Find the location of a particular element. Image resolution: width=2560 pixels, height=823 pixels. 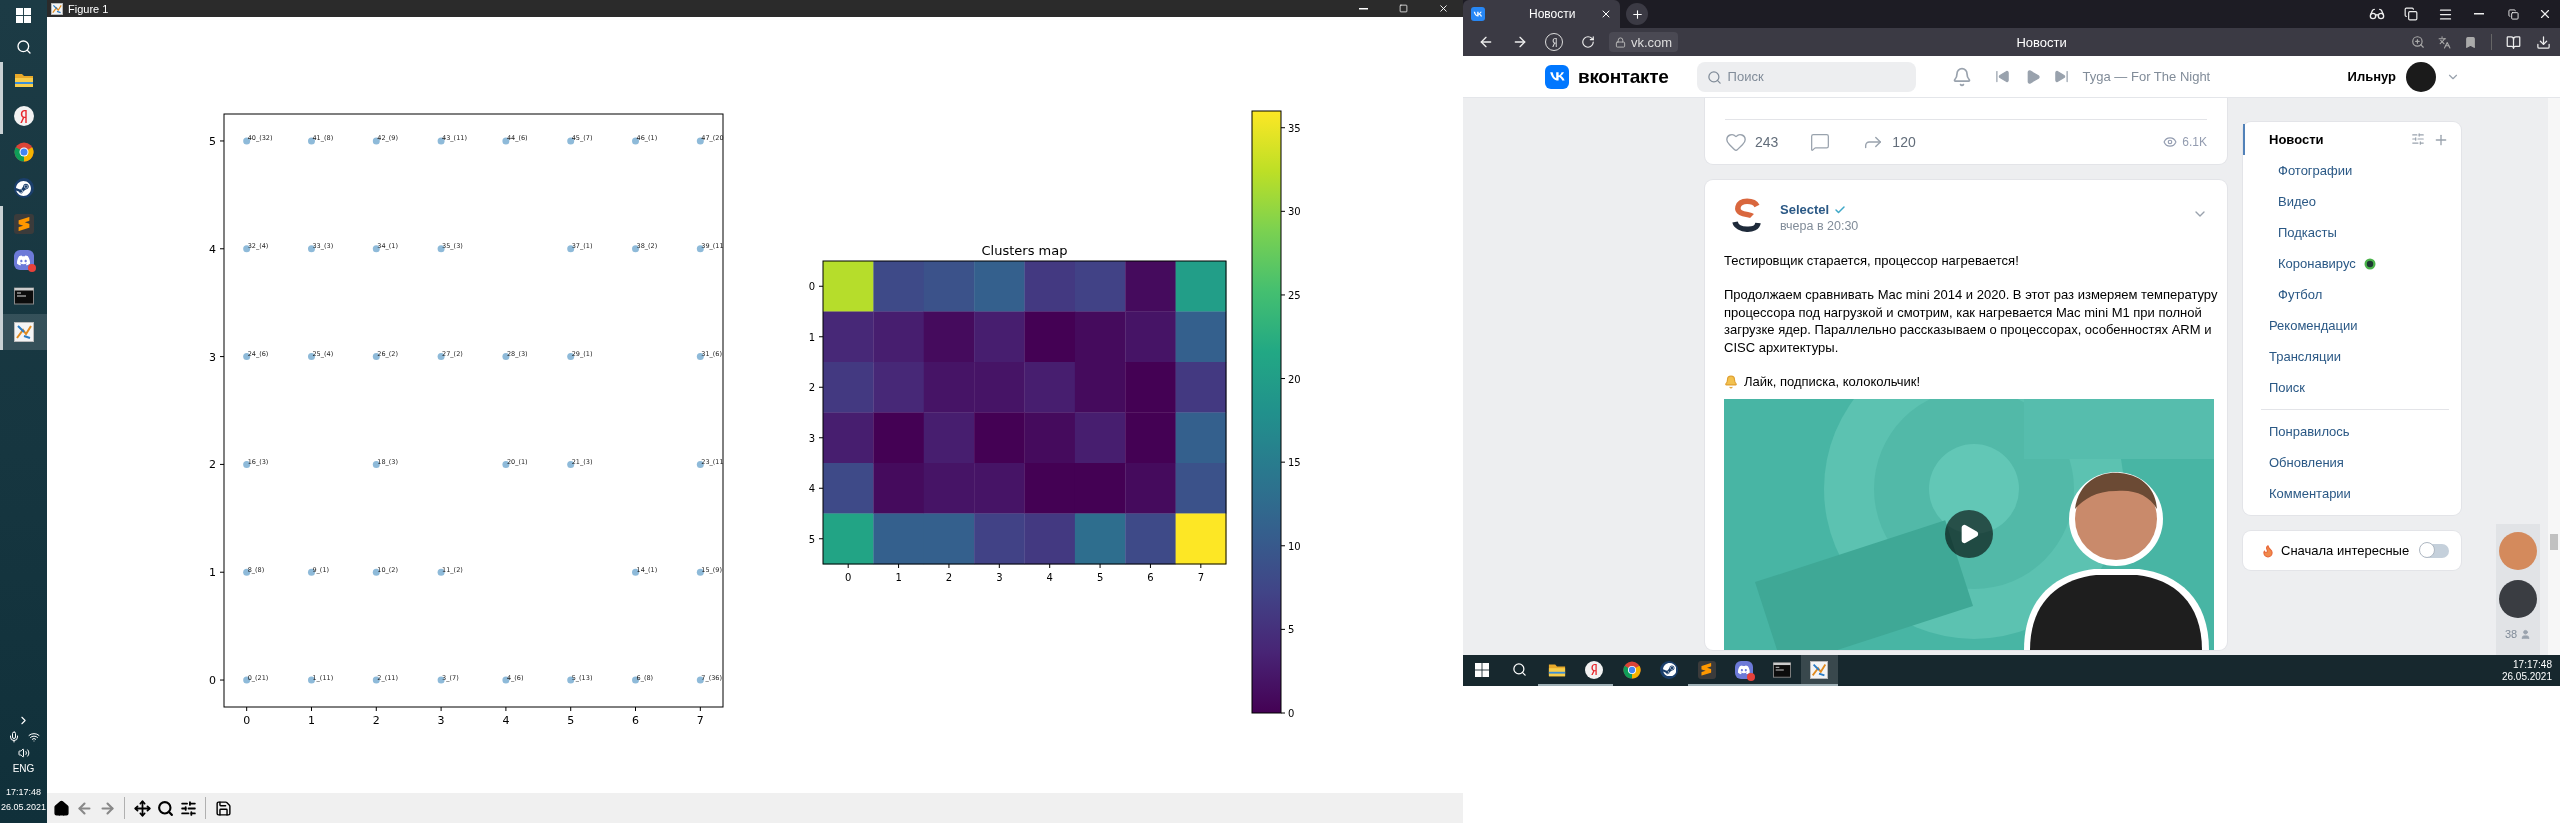

volume-icon is located at coordinates (23, 753).